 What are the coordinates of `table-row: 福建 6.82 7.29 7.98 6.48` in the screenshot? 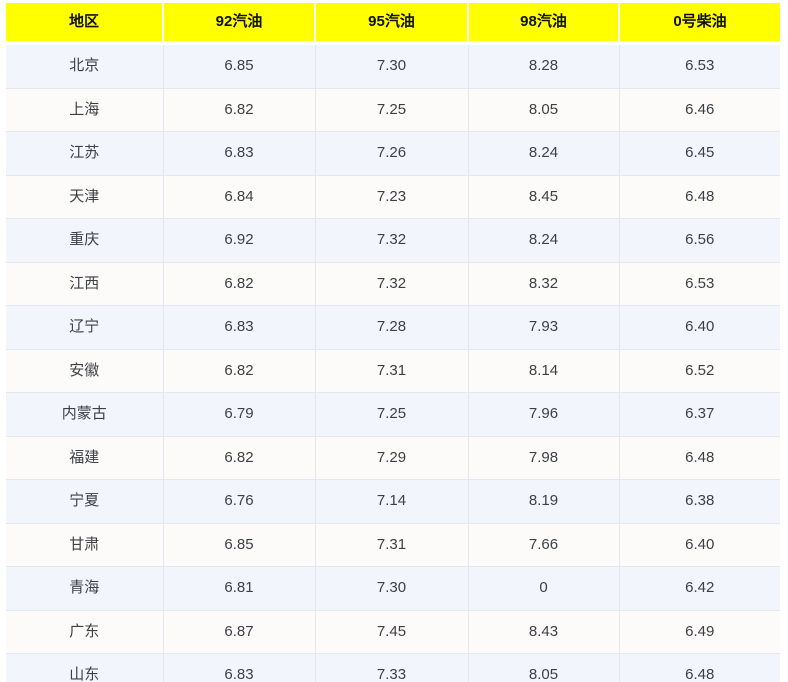 It's located at (393, 458).